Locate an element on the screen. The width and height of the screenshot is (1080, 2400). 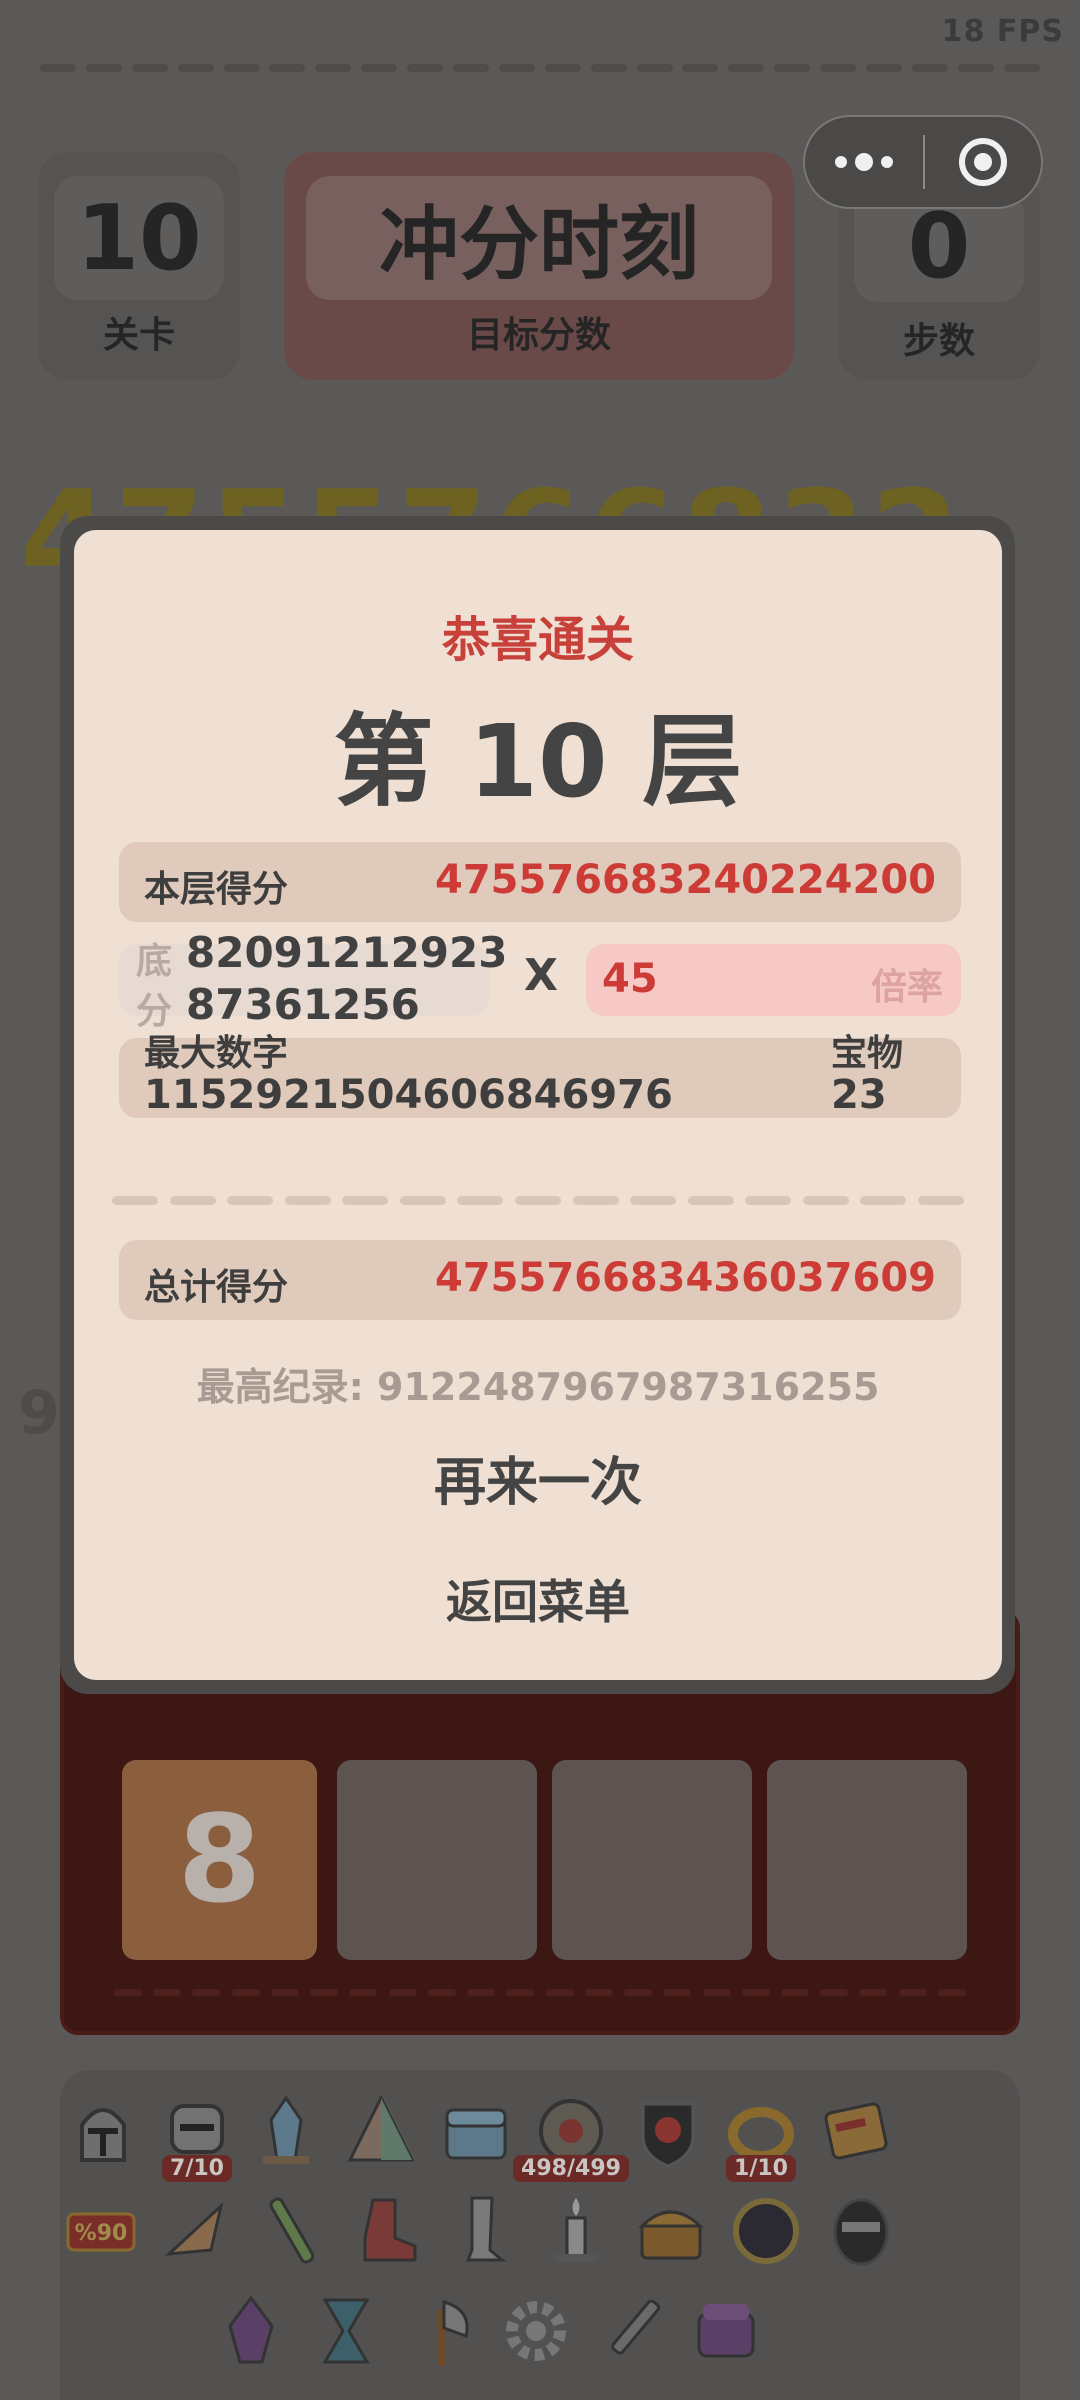
candle-icon is located at coordinates (576, 2231).